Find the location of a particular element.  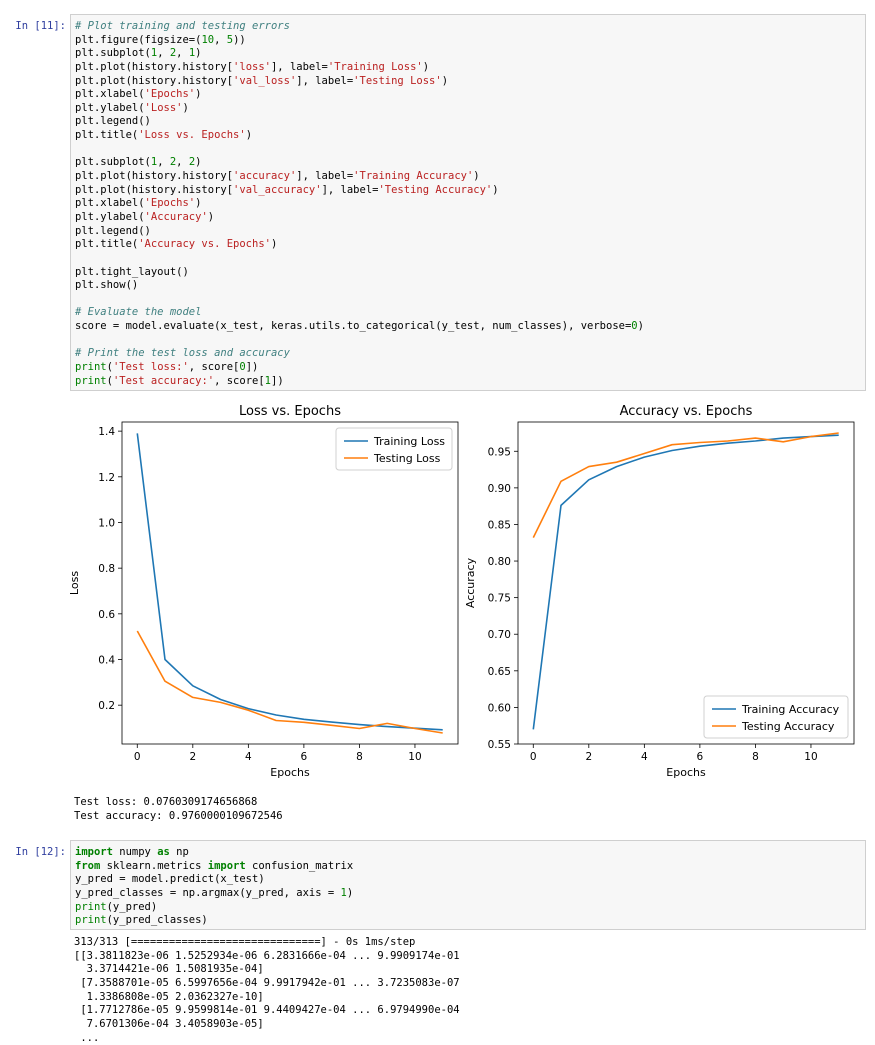

y-tick-label: 0.90 is located at coordinates (499, 489).